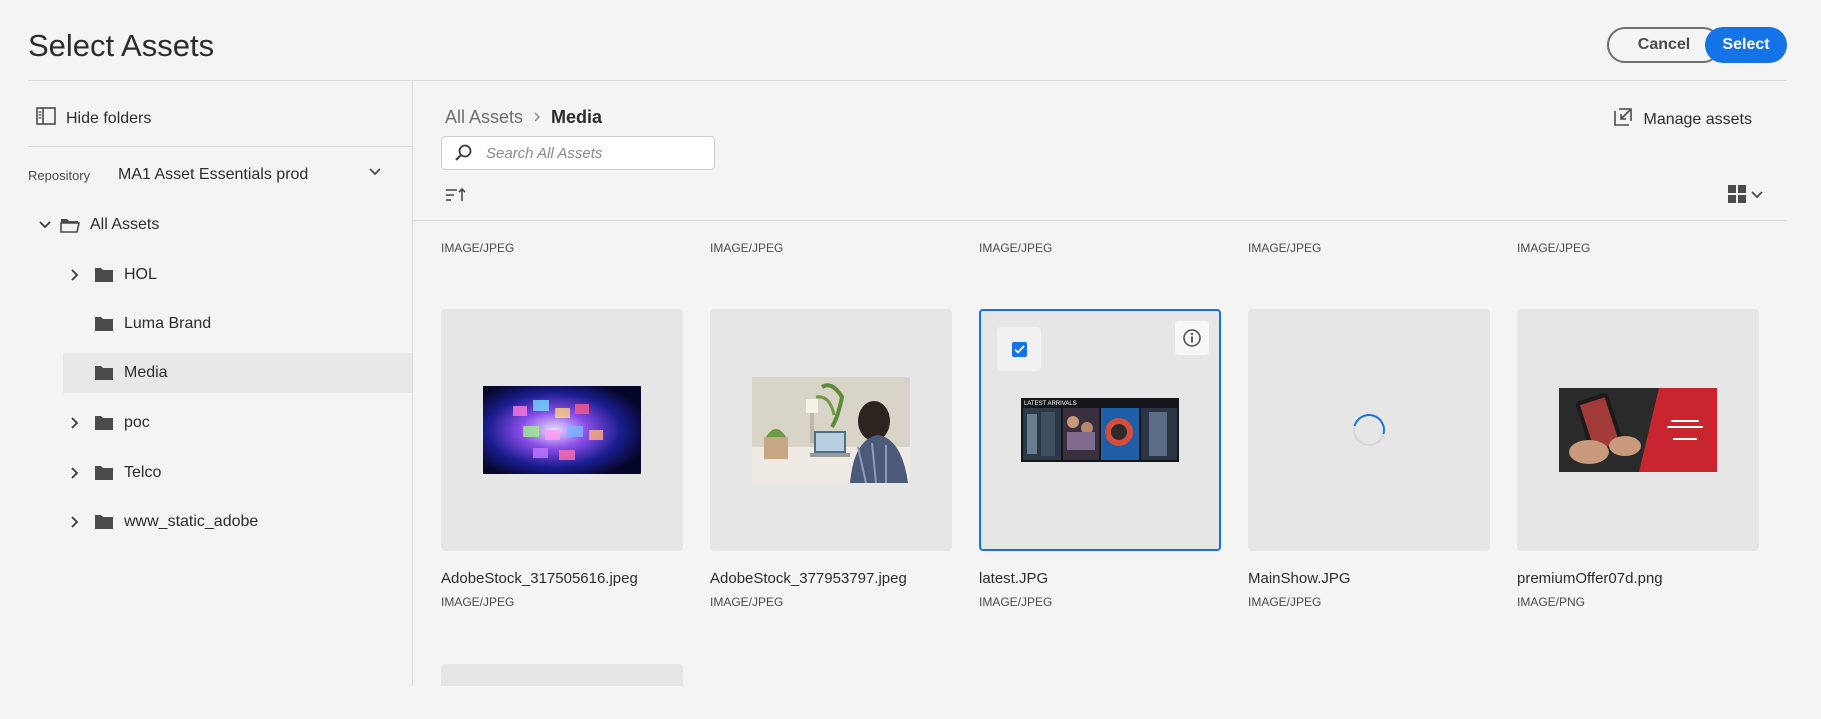 The image size is (1821, 719). I want to click on asset-card: MainShow.JPG IMAGE/JPEG, so click(1369, 459).